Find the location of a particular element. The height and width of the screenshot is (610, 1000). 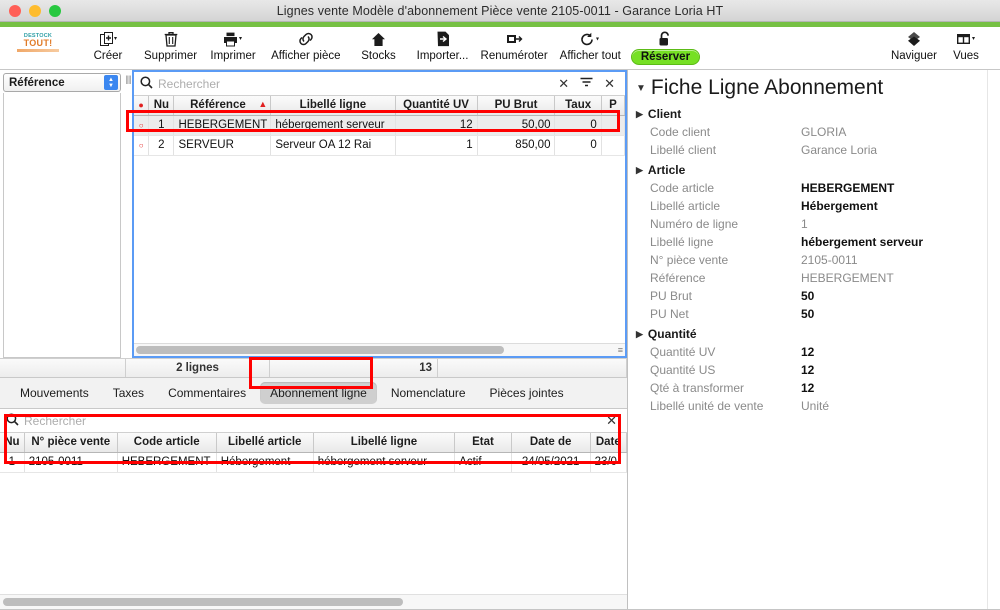

filter-icon is located at coordinates (586, 84).